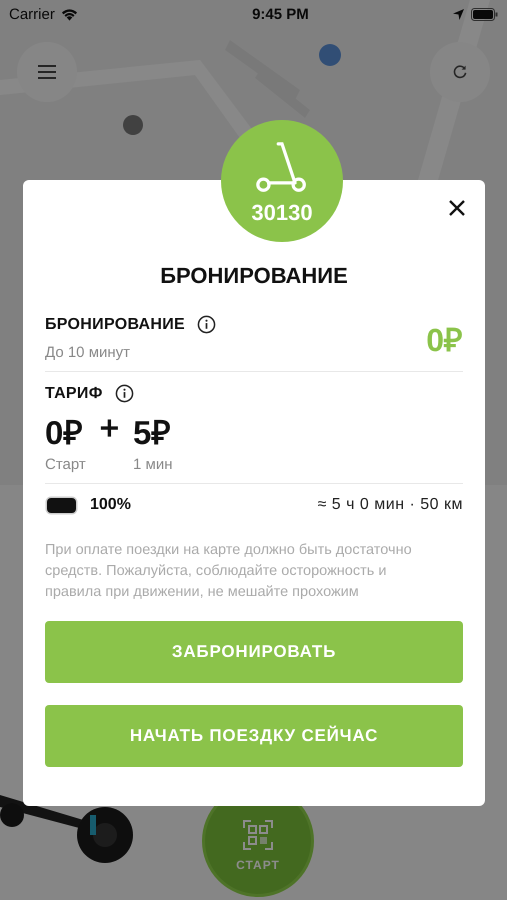 Image resolution: width=507 pixels, height=900 pixels. What do you see at coordinates (254, 736) in the screenshot?
I see `start-ride-button: НАЧАТЬ ПОЕЗДКУ СЕЙЧАС` at bounding box center [254, 736].